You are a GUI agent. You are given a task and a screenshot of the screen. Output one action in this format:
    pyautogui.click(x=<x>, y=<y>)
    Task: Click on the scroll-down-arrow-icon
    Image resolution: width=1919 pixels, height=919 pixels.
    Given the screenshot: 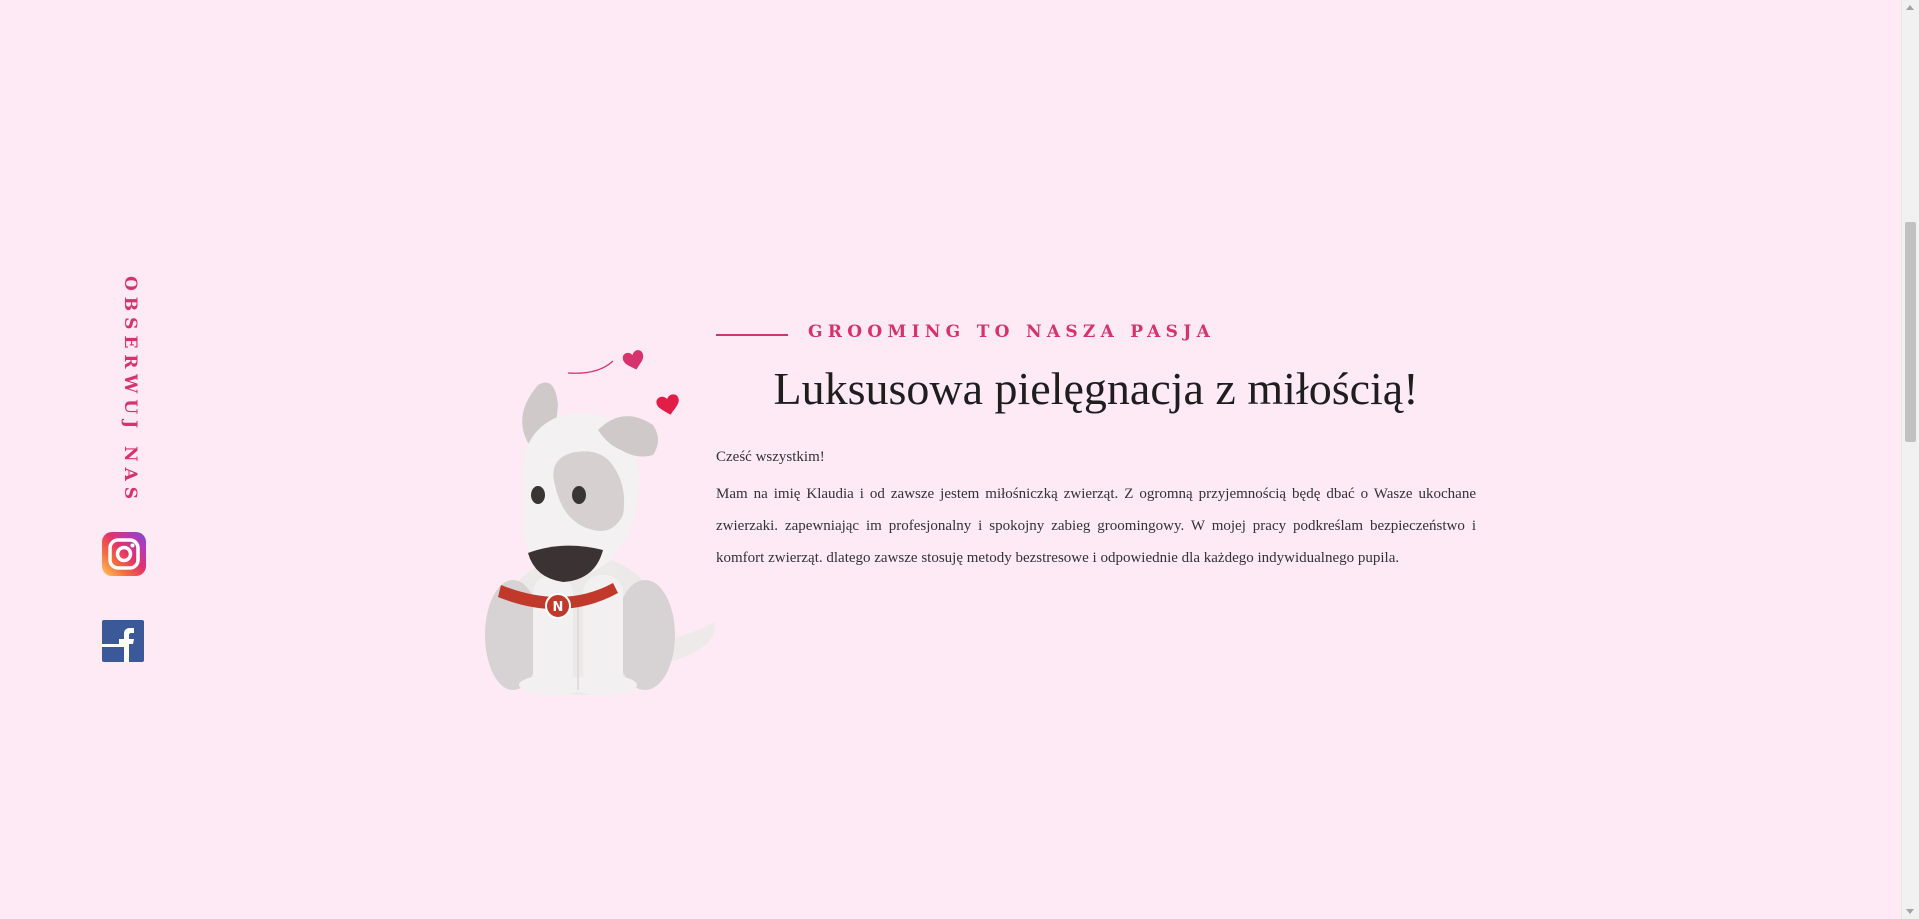 What is the action you would take?
    pyautogui.click(x=1910, y=911)
    